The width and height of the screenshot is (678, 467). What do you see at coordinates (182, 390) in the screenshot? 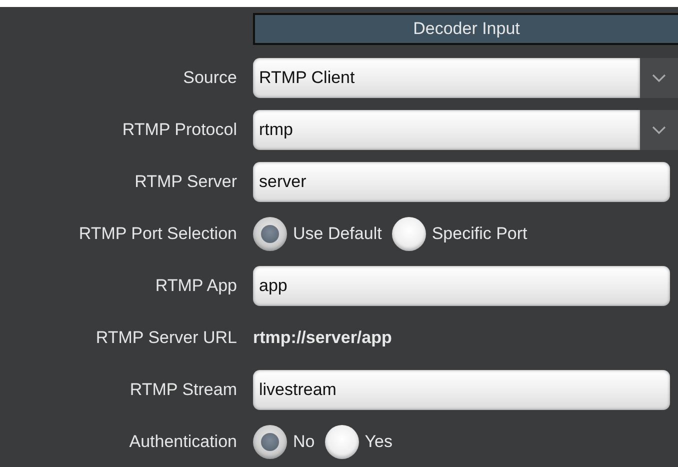
I see `field-label: RTMP Stream` at bounding box center [182, 390].